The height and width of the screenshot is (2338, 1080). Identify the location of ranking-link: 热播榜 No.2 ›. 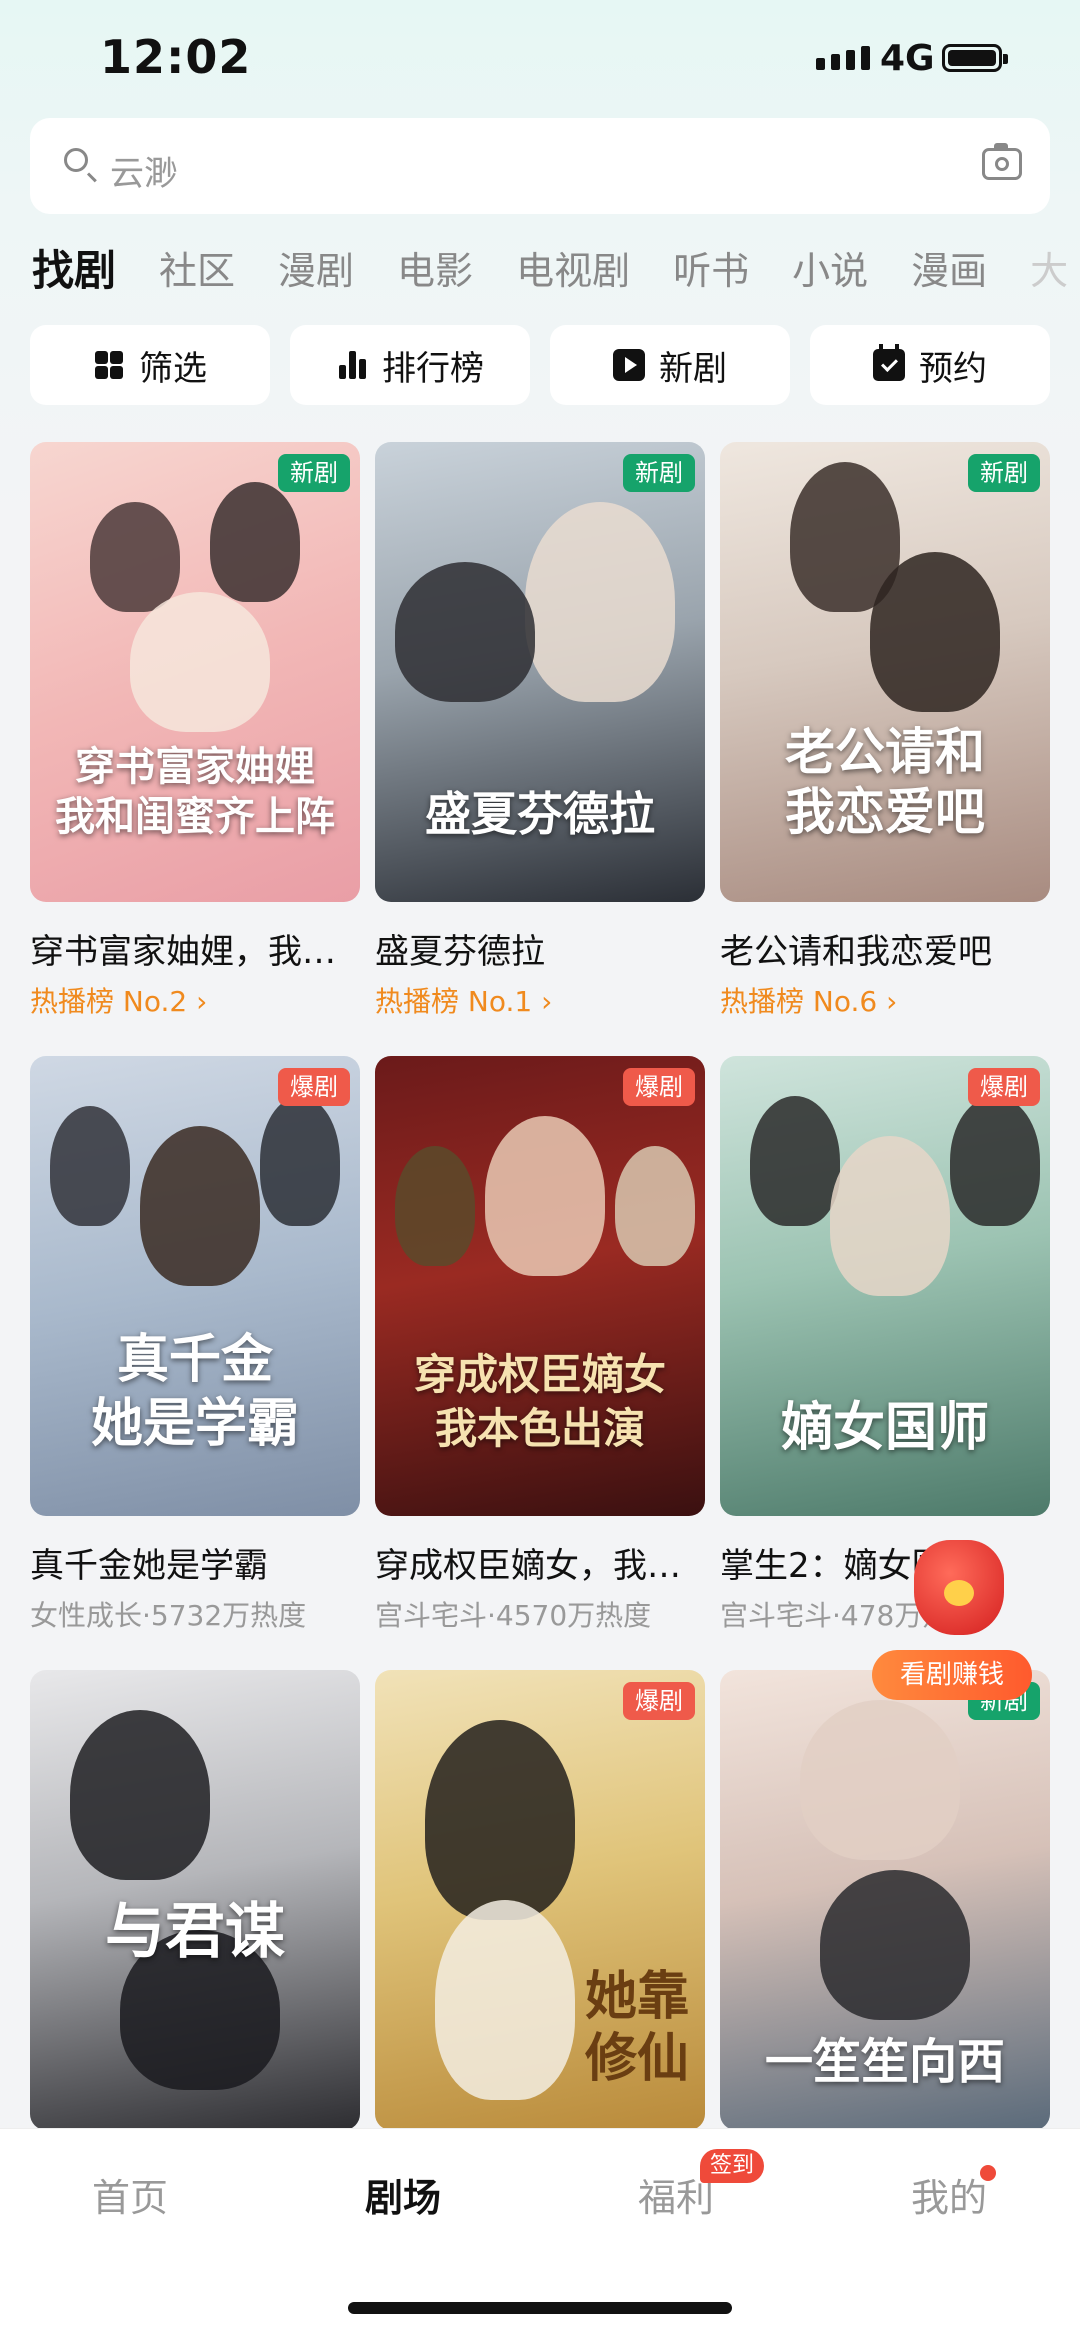
(195, 1000).